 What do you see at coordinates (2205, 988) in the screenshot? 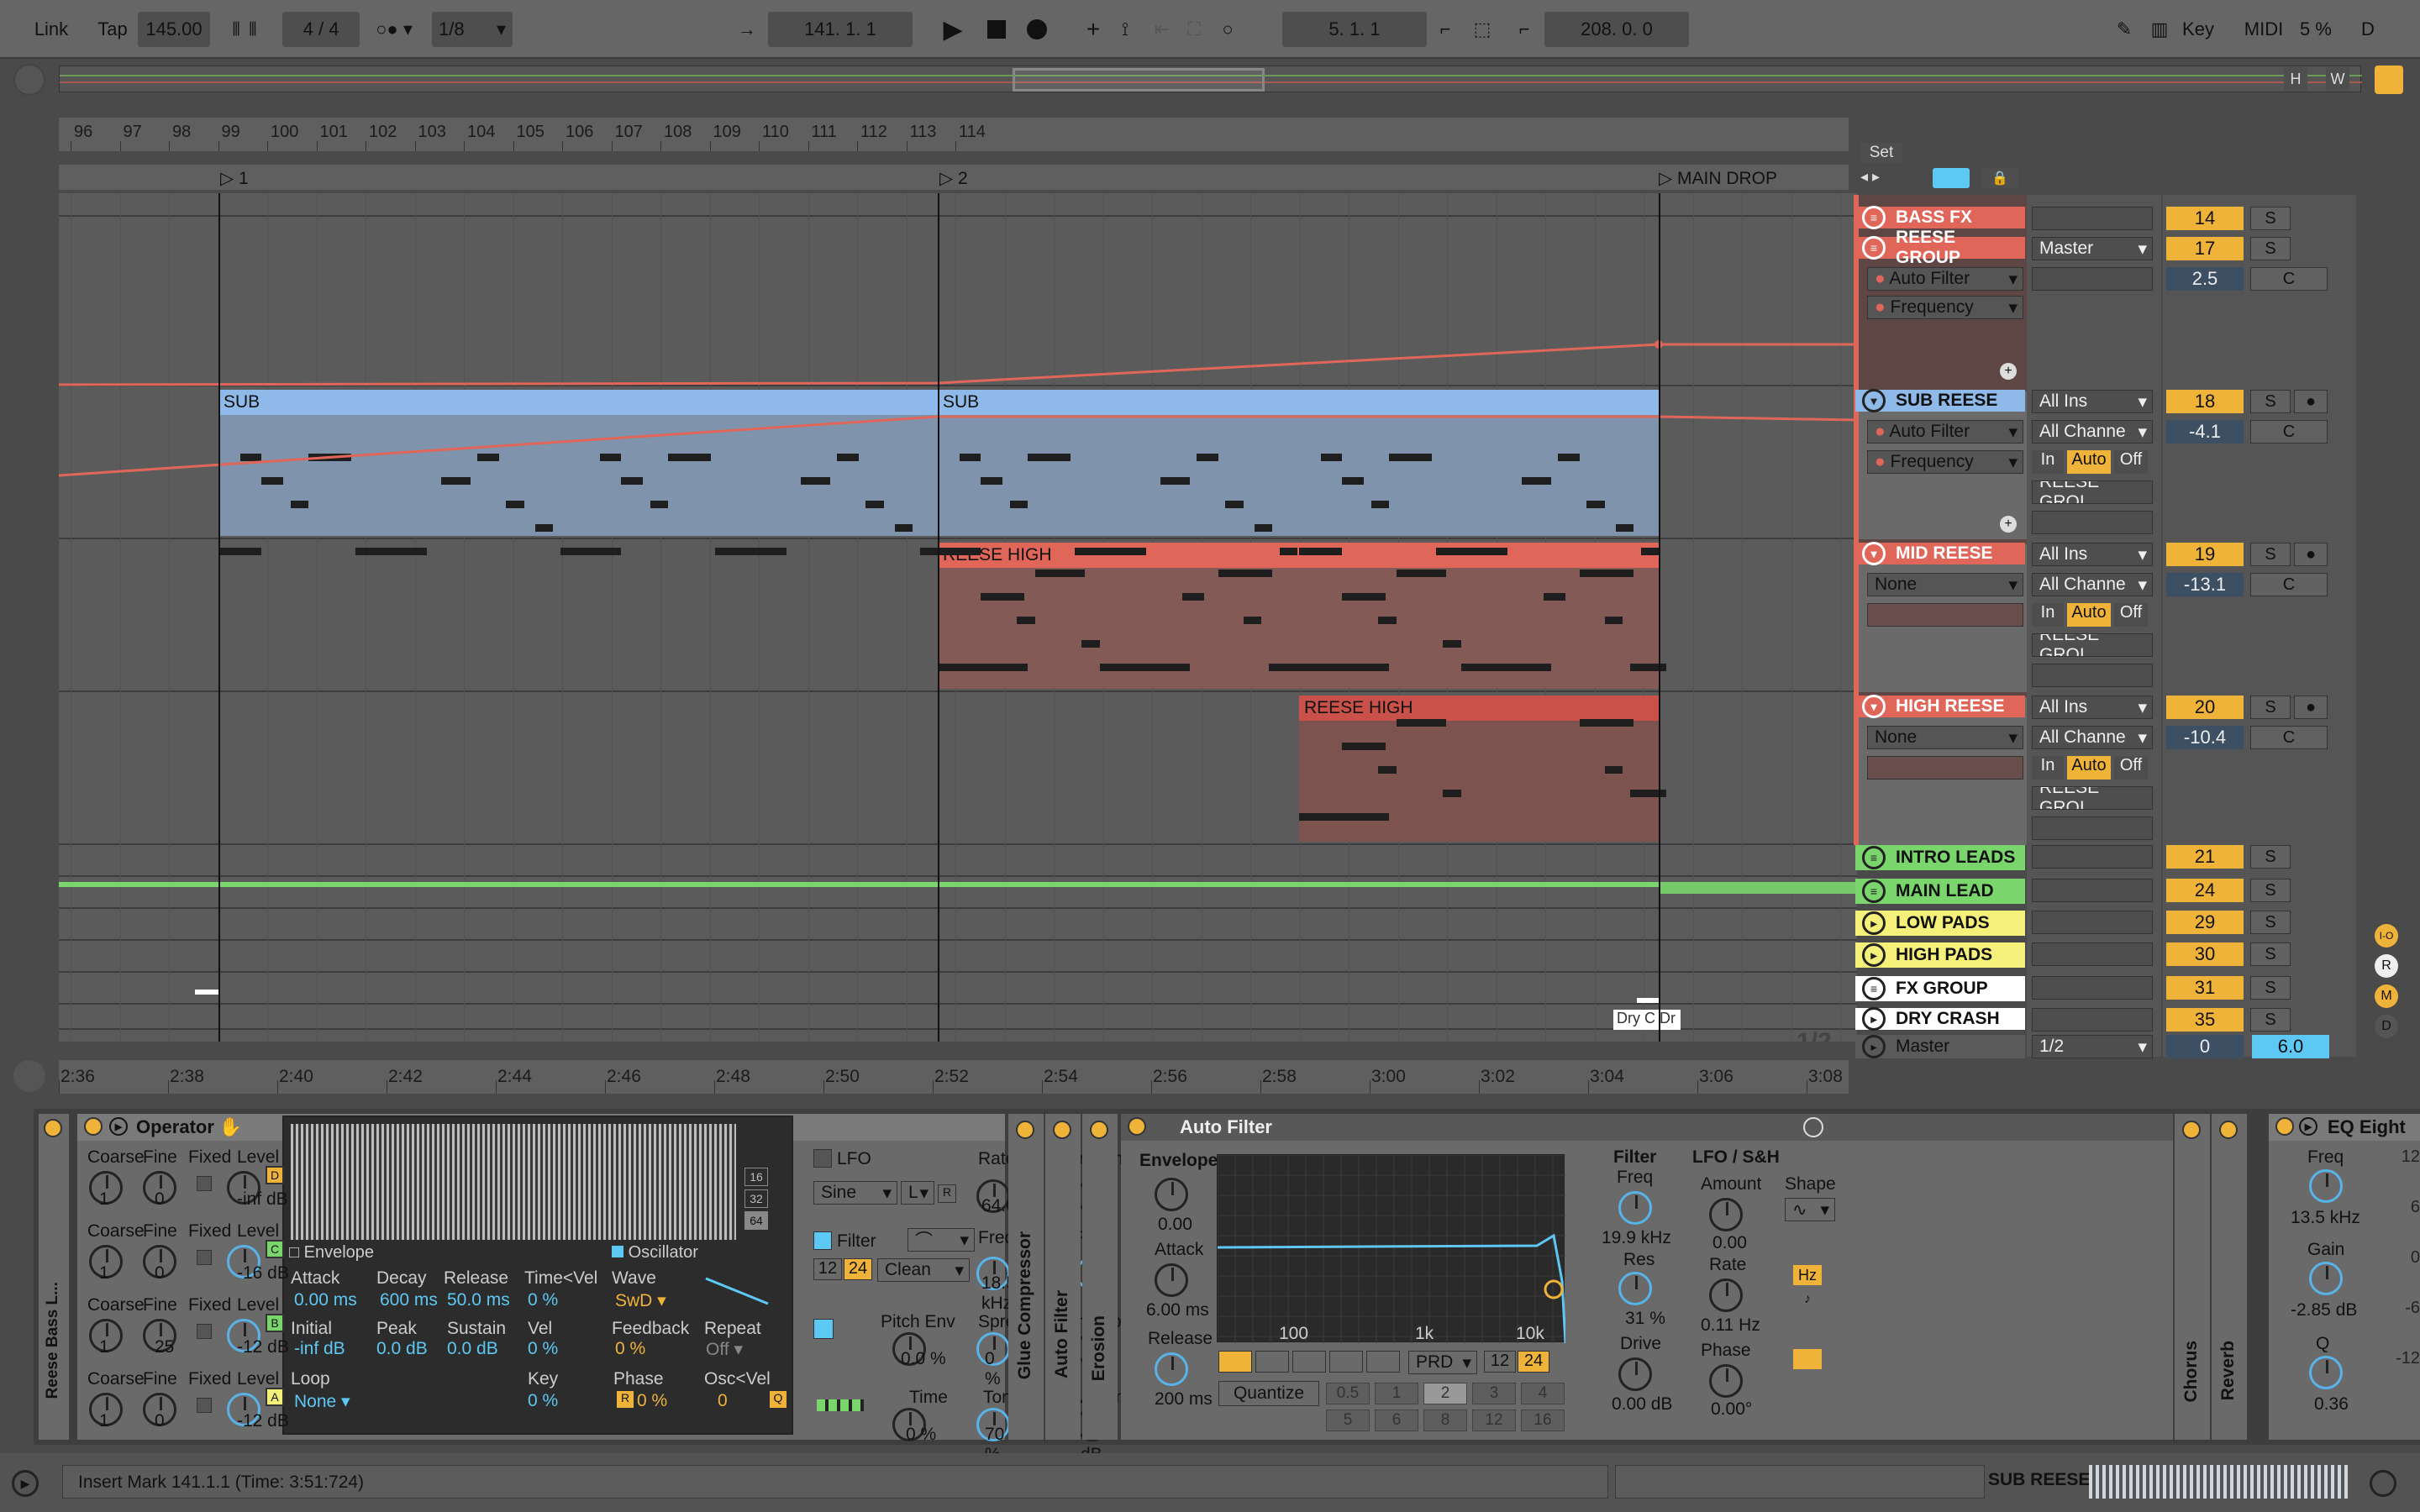
I see `track-activator-fx-group: 31` at bounding box center [2205, 988].